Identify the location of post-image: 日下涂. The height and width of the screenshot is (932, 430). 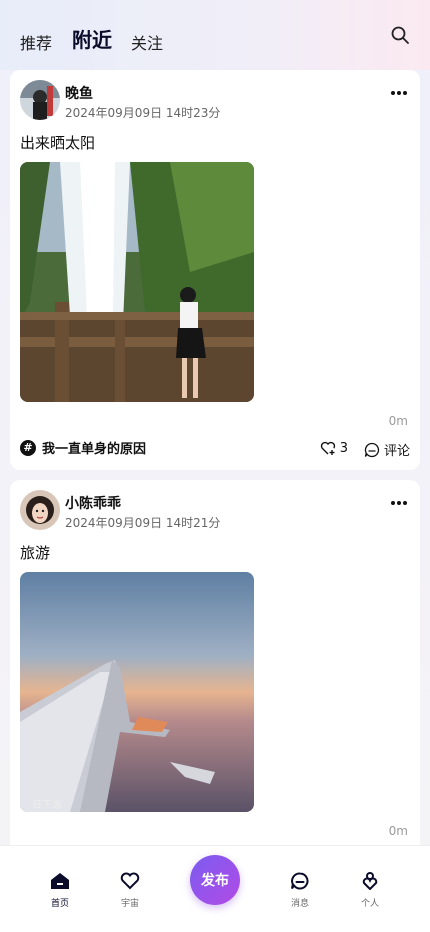
(137, 692).